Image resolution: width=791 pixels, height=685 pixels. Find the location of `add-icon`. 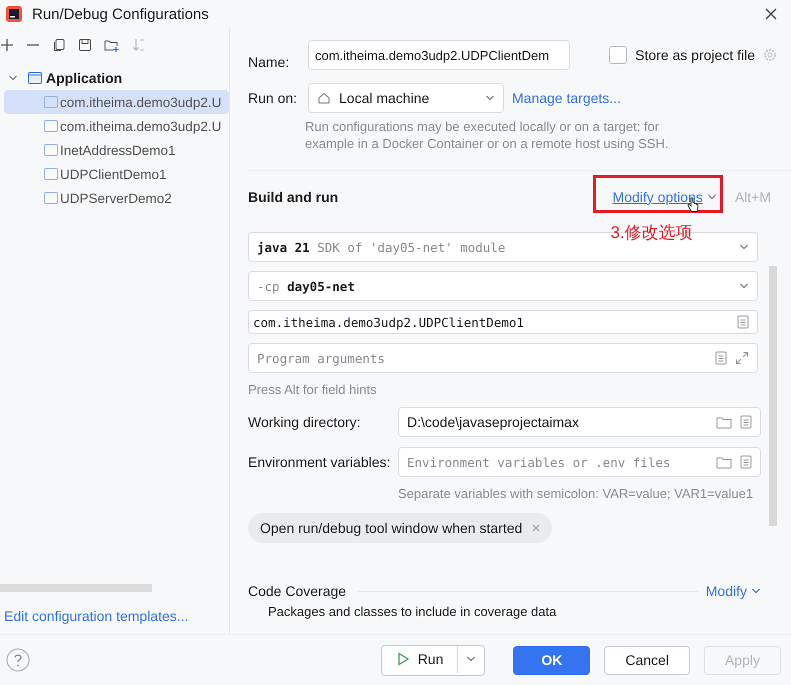

add-icon is located at coordinates (7, 45).